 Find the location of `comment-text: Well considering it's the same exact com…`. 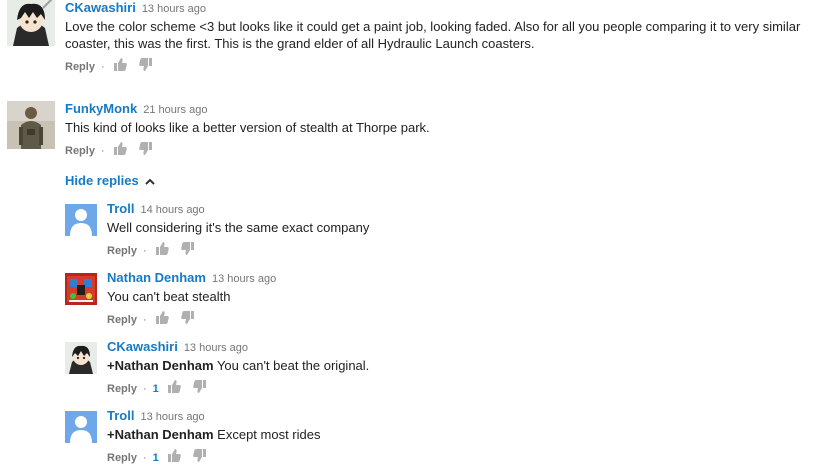

comment-text: Well considering it's the same exact com… is located at coordinates (238, 227).